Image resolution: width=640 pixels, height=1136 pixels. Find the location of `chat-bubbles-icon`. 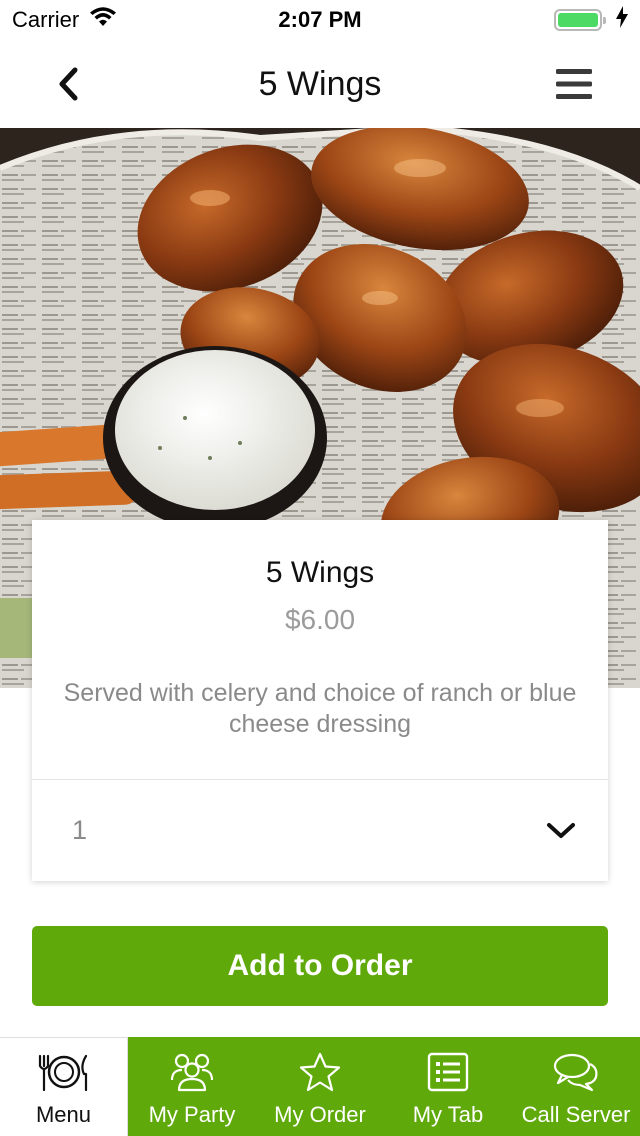

chat-bubbles-icon is located at coordinates (576, 1072).